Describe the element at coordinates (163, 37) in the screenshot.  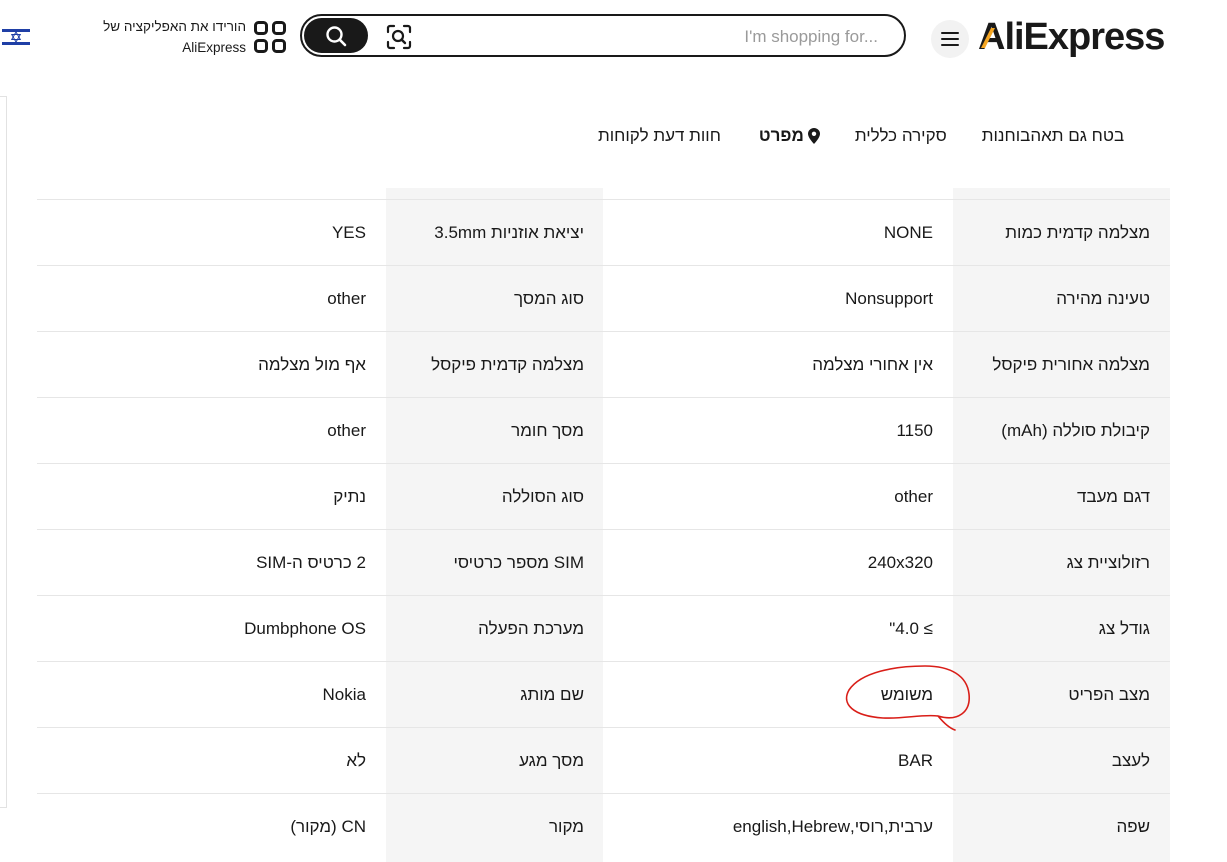
I see `app-download-promo: הורידו את האפליקציה של AliExpress` at that location.